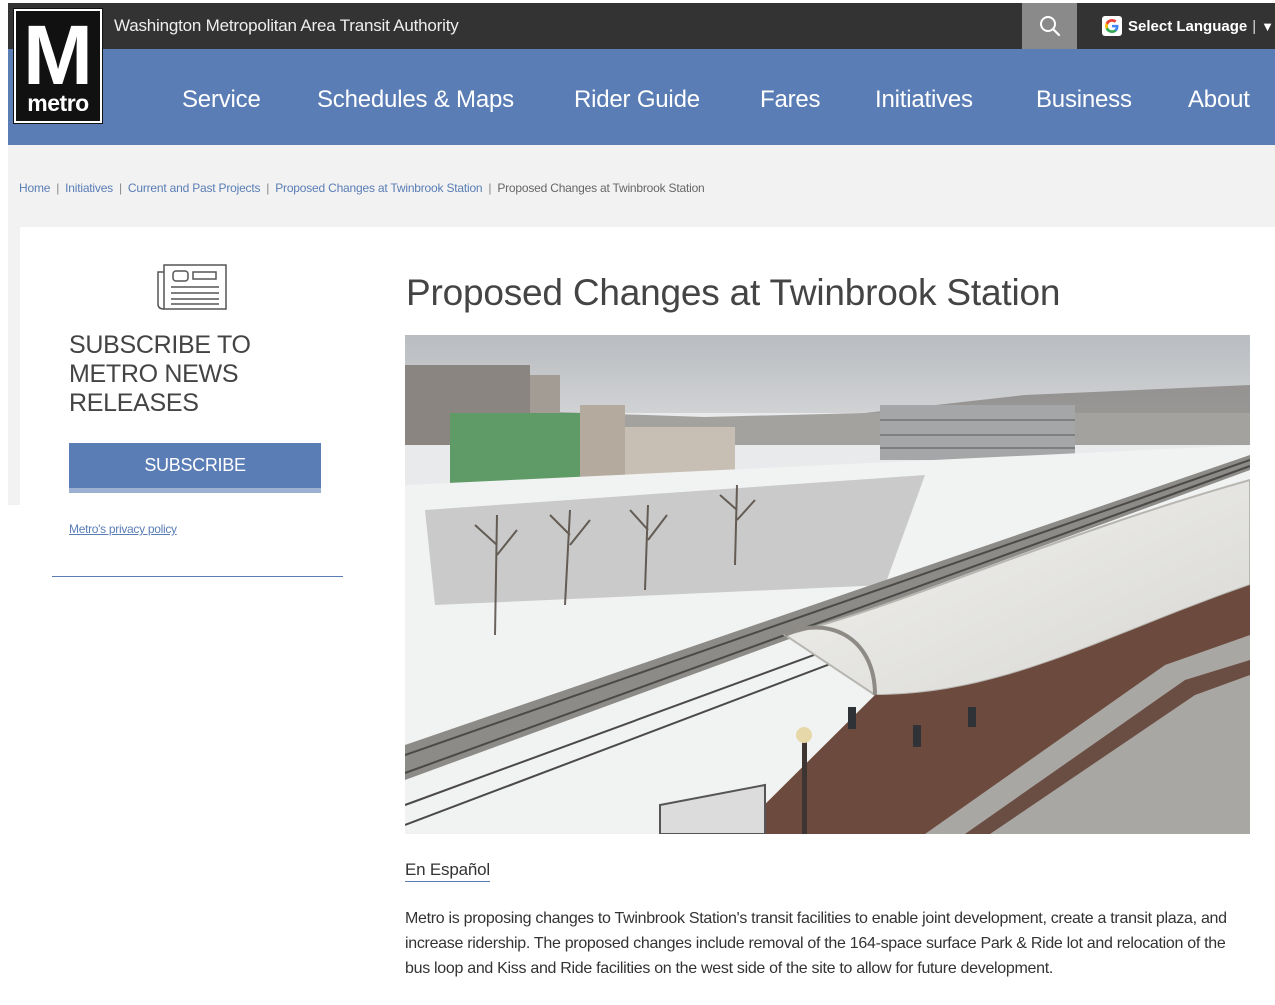 The height and width of the screenshot is (1005, 1275). I want to click on newspaper-icon, so click(192, 287).